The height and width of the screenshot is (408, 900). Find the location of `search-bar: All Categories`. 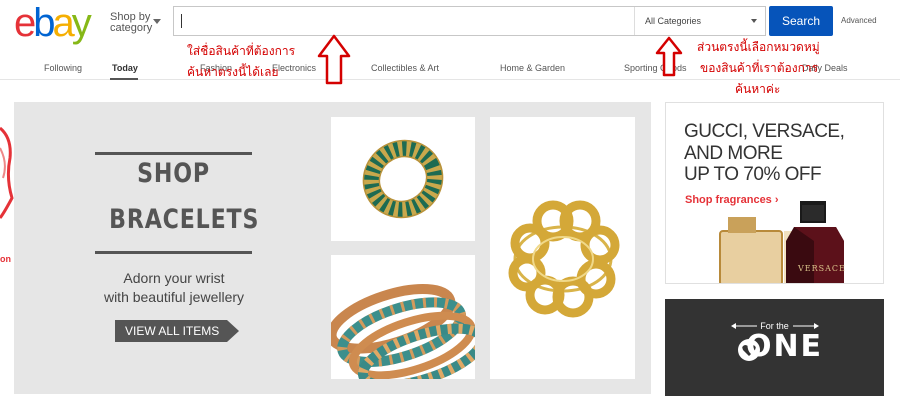

search-bar: All Categories is located at coordinates (469, 21).